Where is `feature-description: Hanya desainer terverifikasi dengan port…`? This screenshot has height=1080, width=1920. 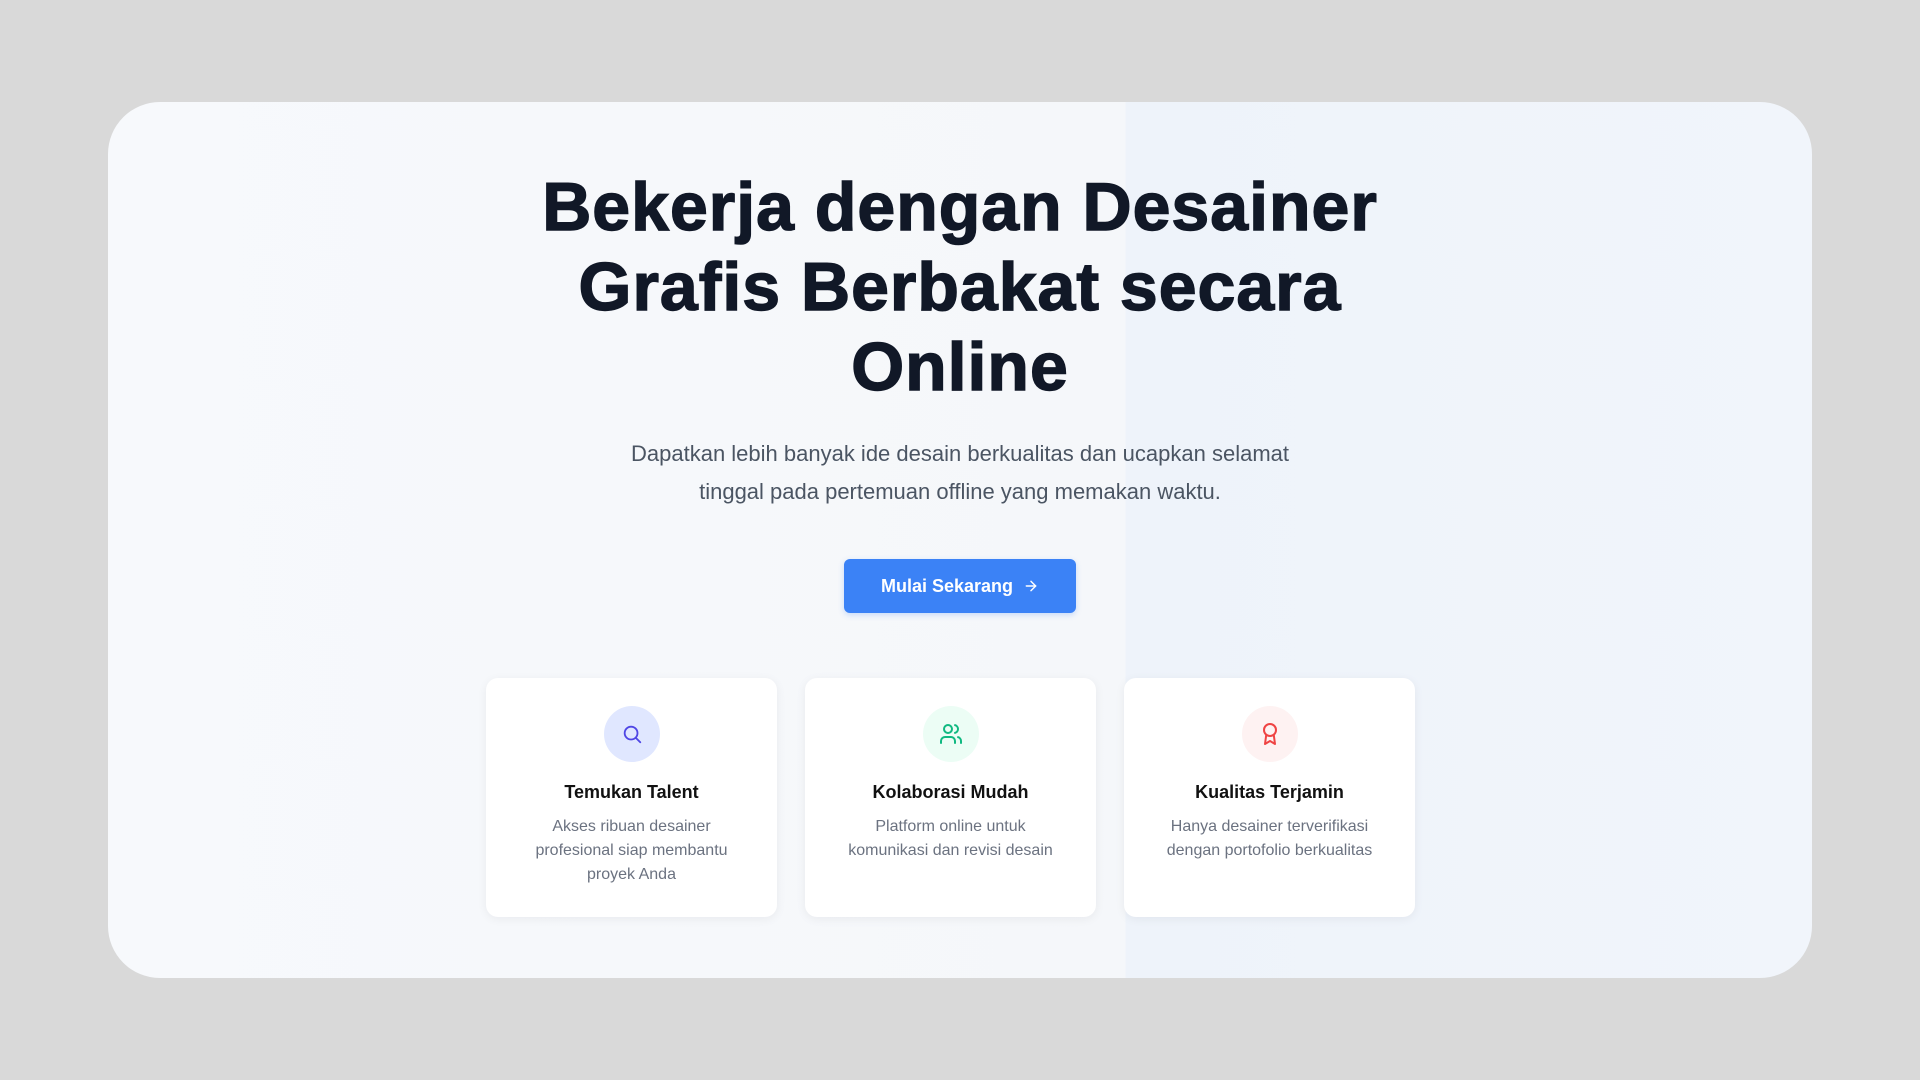
feature-description: Hanya desainer terverifikasi dengan port… is located at coordinates (1269, 838).